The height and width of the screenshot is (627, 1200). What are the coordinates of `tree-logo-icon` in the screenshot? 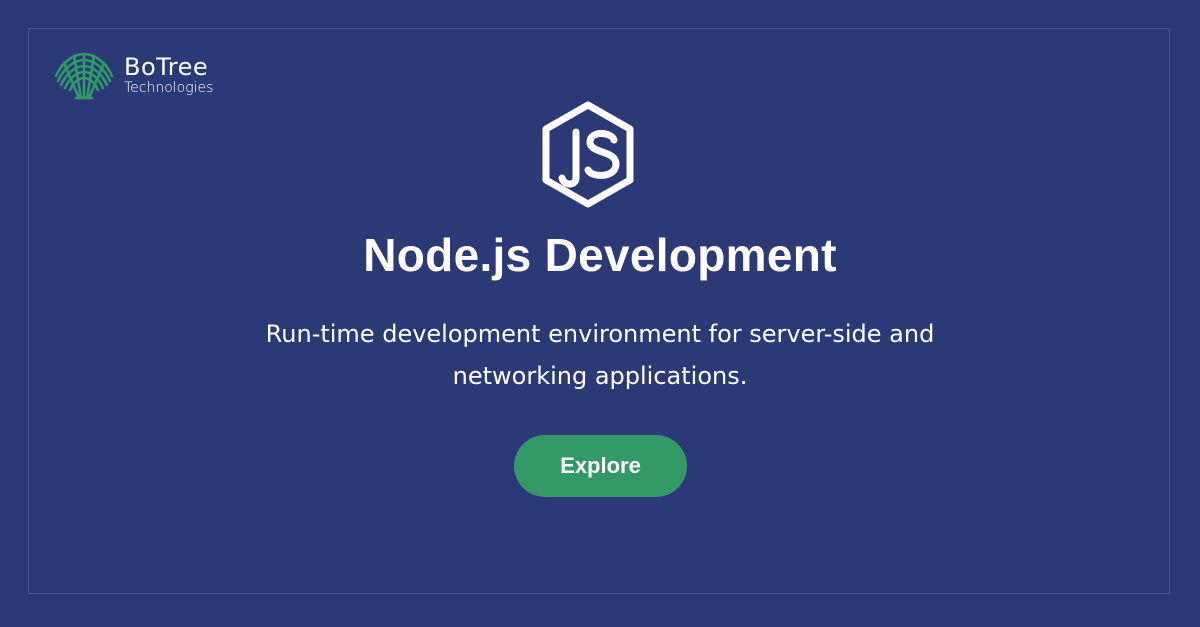 It's located at (84, 76).